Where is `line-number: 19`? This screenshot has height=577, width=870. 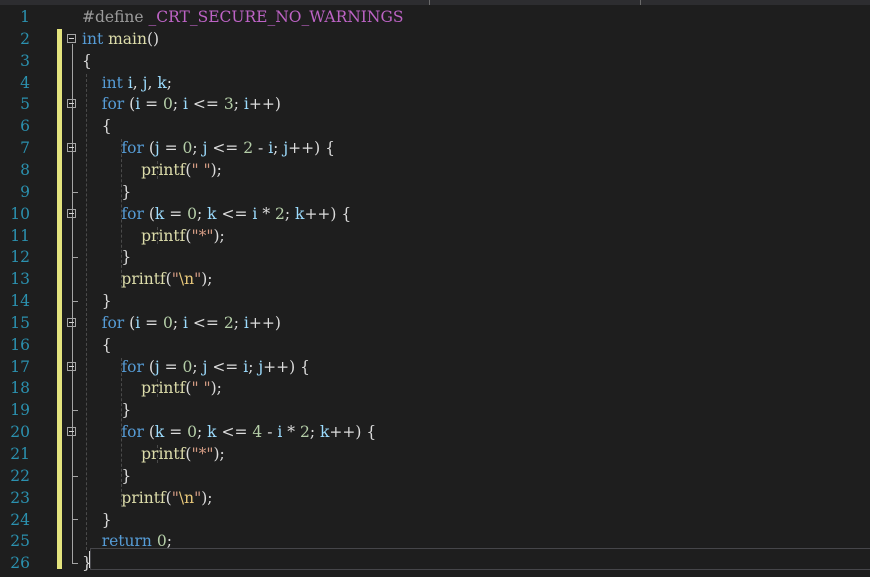 line-number: 19 is located at coordinates (20, 410).